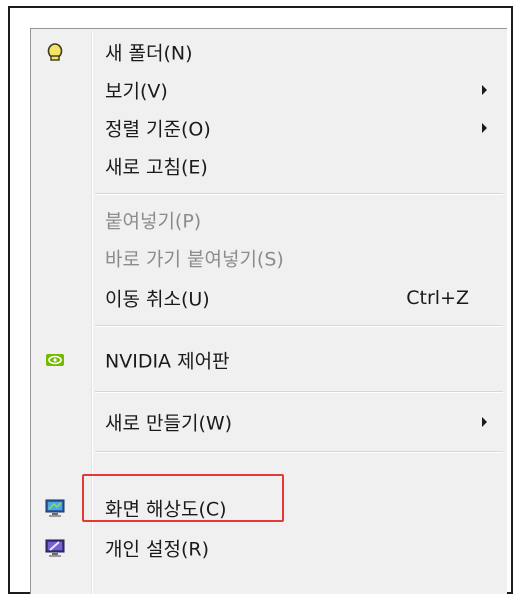 This screenshot has height=600, width=523. Describe the element at coordinates (136, 91) in the screenshot. I see `menu-item-label: 보기(V)` at that location.